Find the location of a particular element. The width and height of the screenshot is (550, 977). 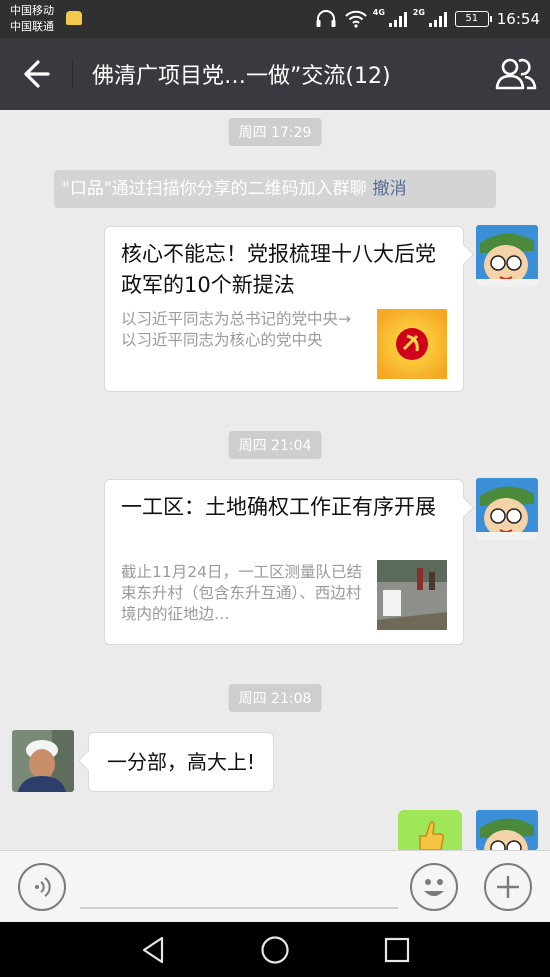

field-photo-icon is located at coordinates (412, 595).